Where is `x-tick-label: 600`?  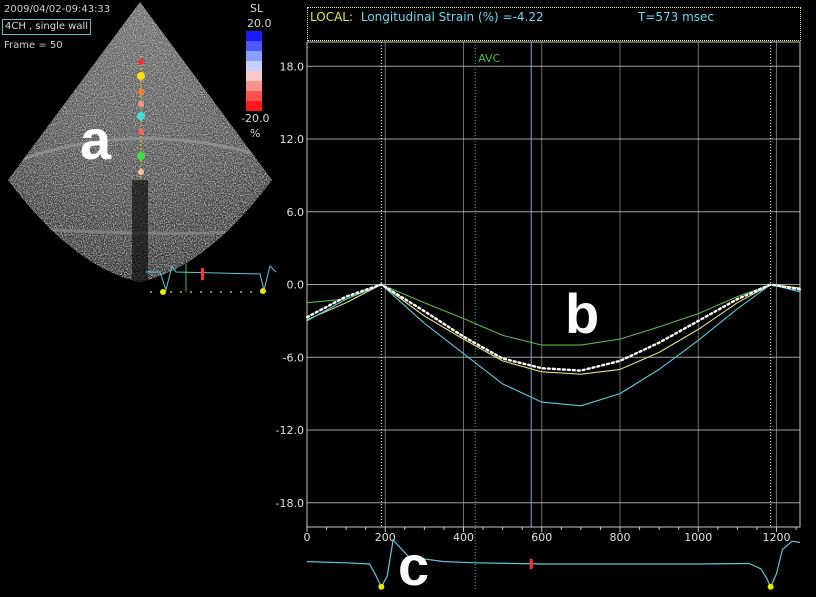 x-tick-label: 600 is located at coordinates (541, 537).